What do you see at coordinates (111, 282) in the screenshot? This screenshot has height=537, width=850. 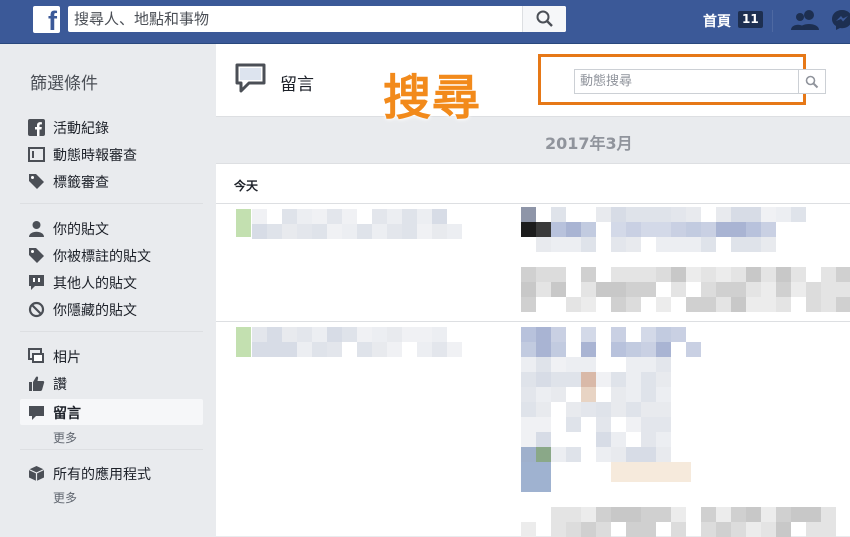 I see `sidebar-item-others-posts: 其他人的貼文` at bounding box center [111, 282].